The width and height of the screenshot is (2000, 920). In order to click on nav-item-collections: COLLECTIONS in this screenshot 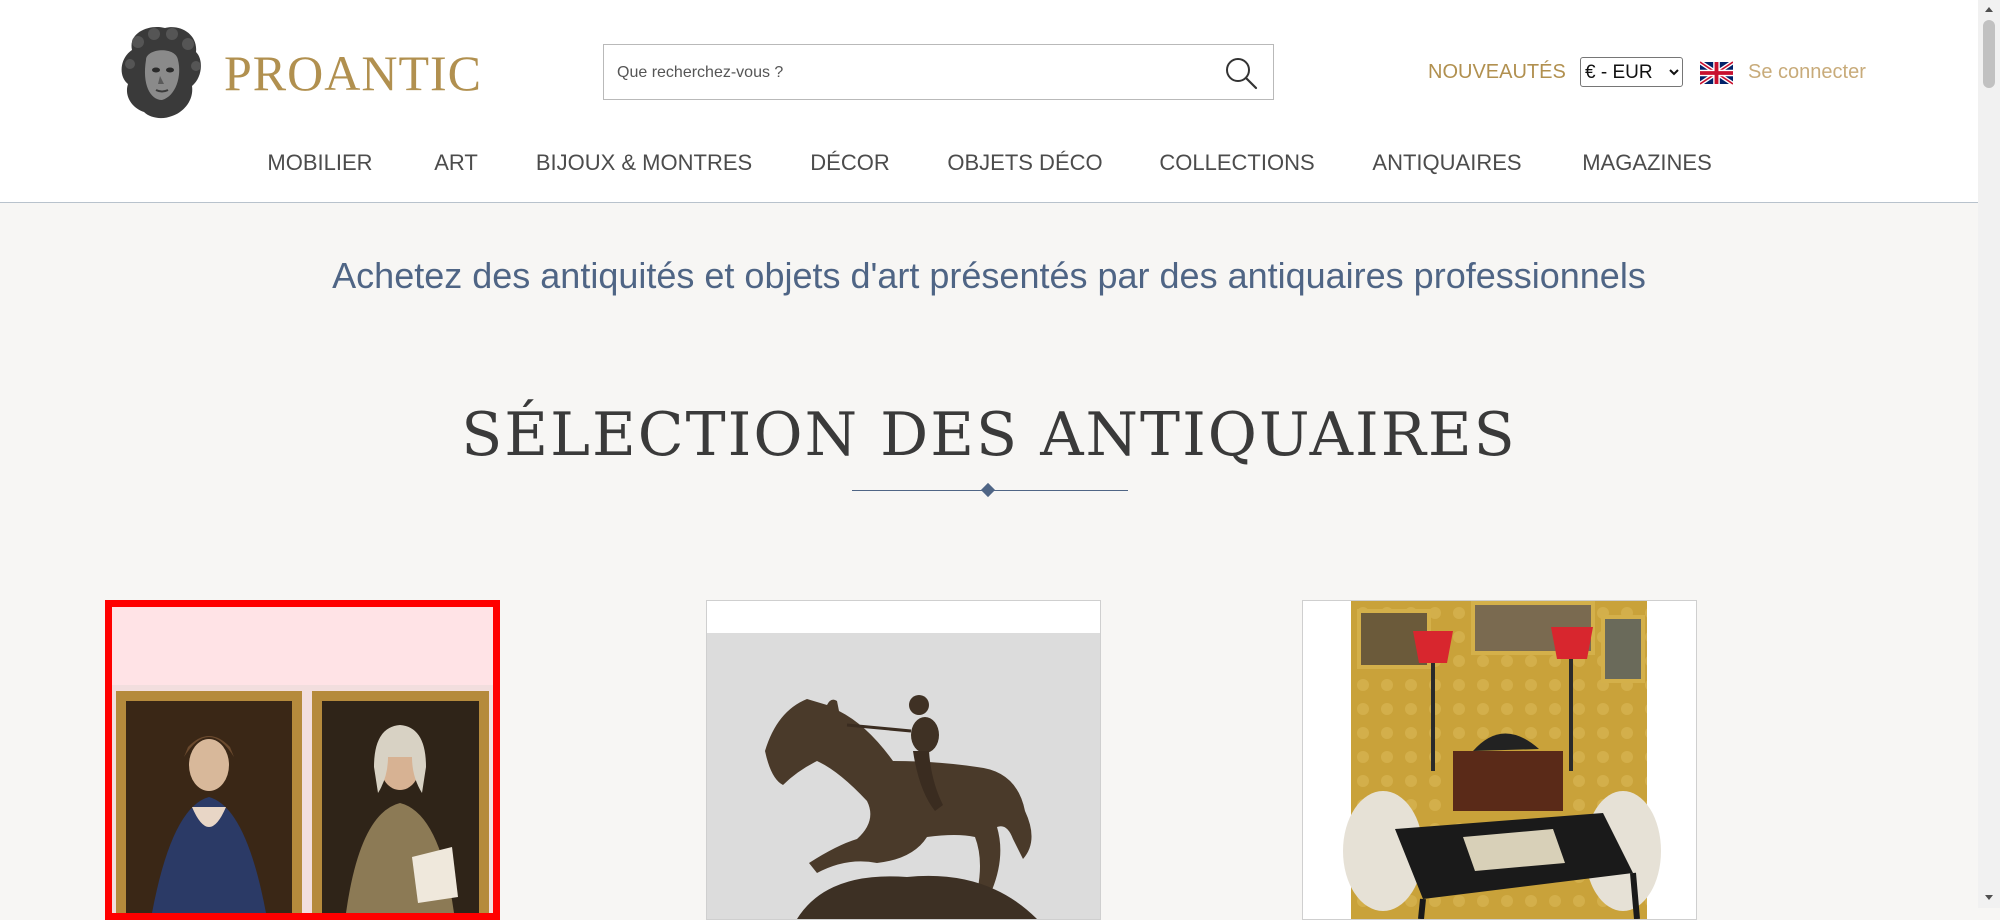, I will do `click(1236, 163)`.